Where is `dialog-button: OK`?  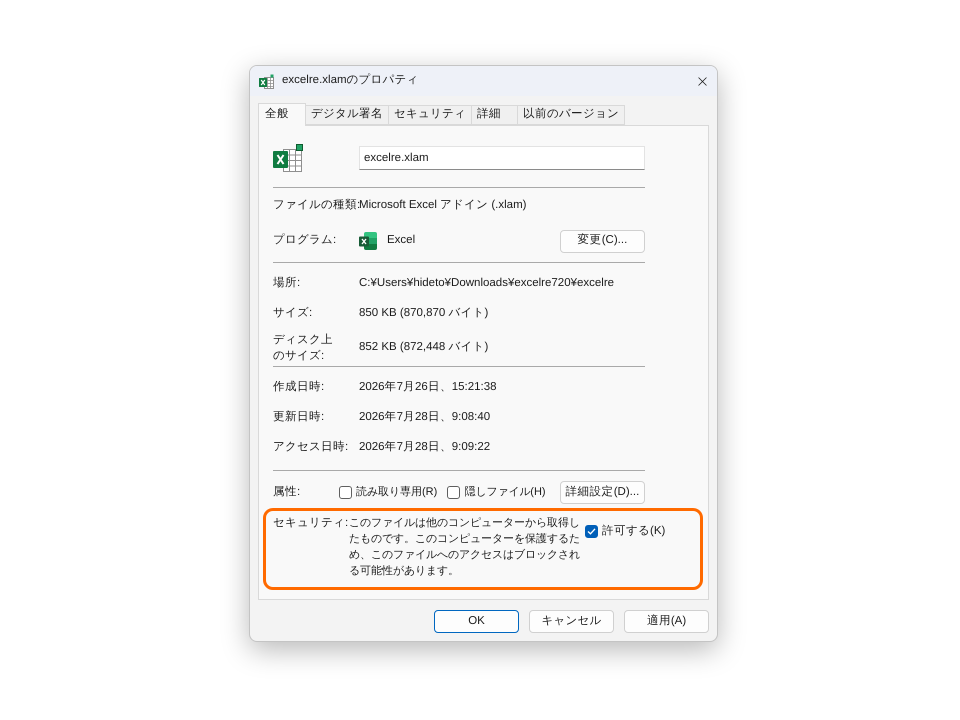
dialog-button: OK is located at coordinates (476, 621).